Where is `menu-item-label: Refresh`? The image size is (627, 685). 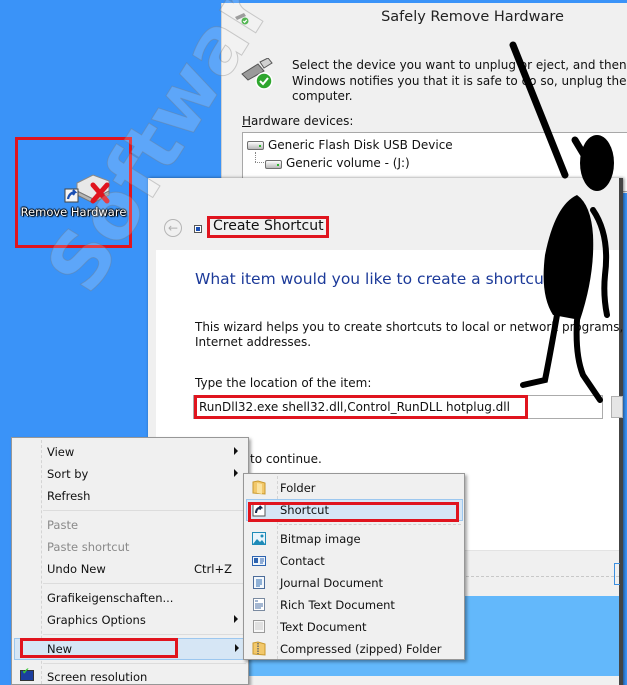 menu-item-label: Refresh is located at coordinates (69, 496).